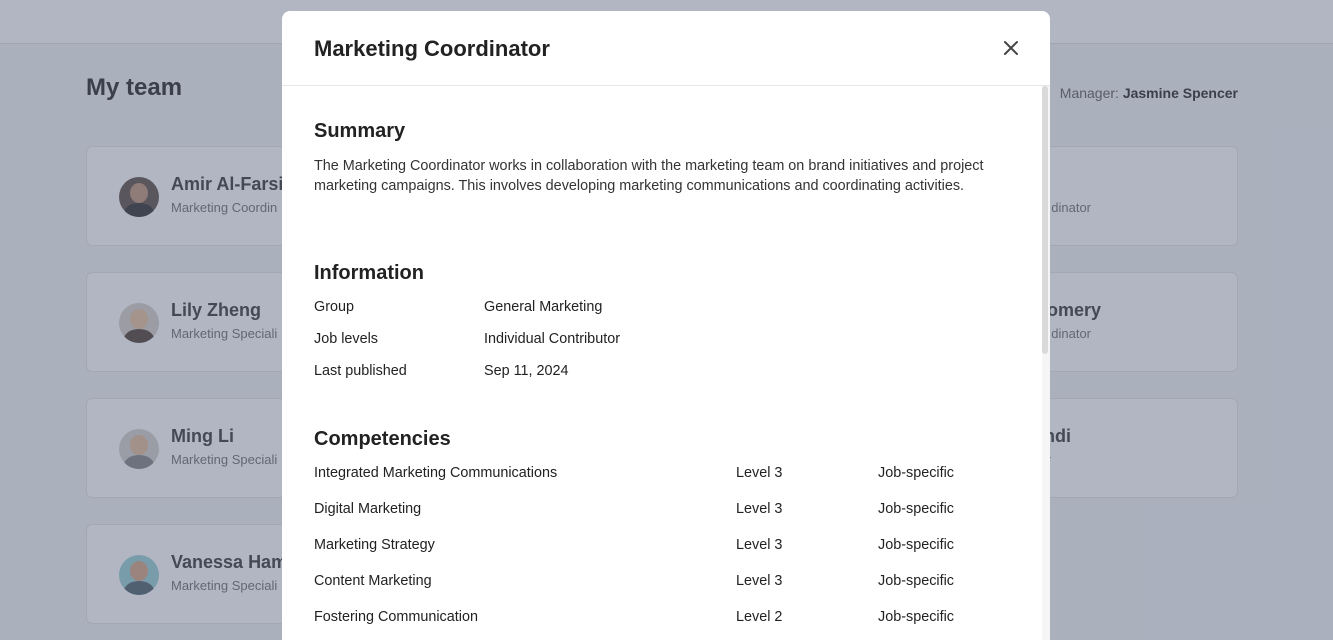  I want to click on summary-heading: Summary, so click(360, 131).